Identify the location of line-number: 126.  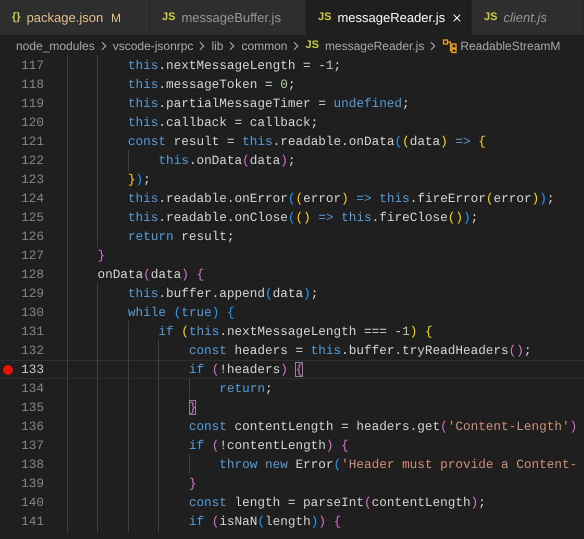
(32, 237).